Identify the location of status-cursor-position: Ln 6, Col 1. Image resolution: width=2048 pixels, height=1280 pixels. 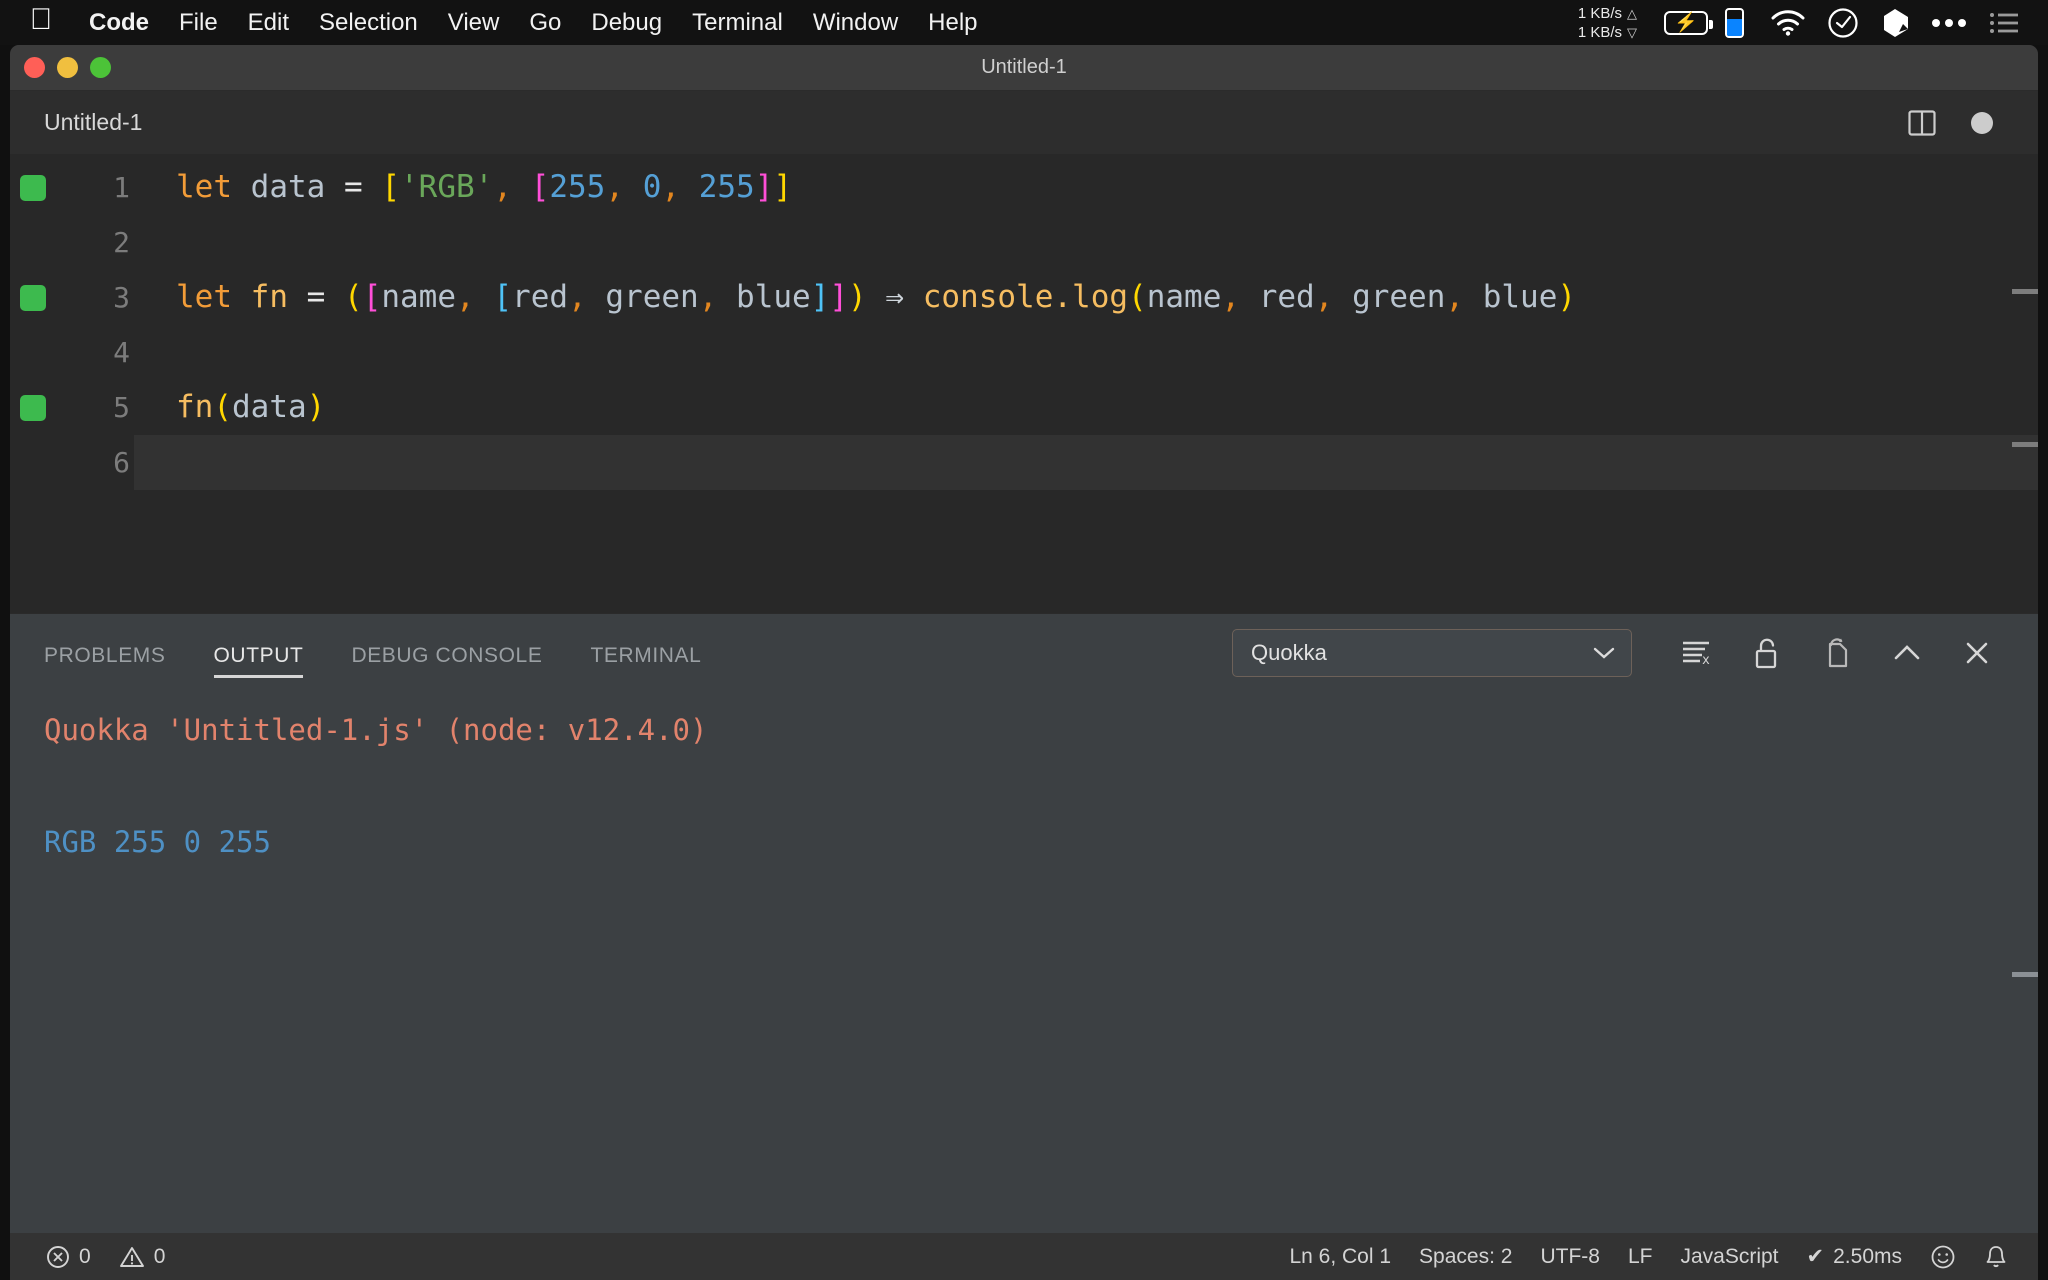
(1340, 1257).